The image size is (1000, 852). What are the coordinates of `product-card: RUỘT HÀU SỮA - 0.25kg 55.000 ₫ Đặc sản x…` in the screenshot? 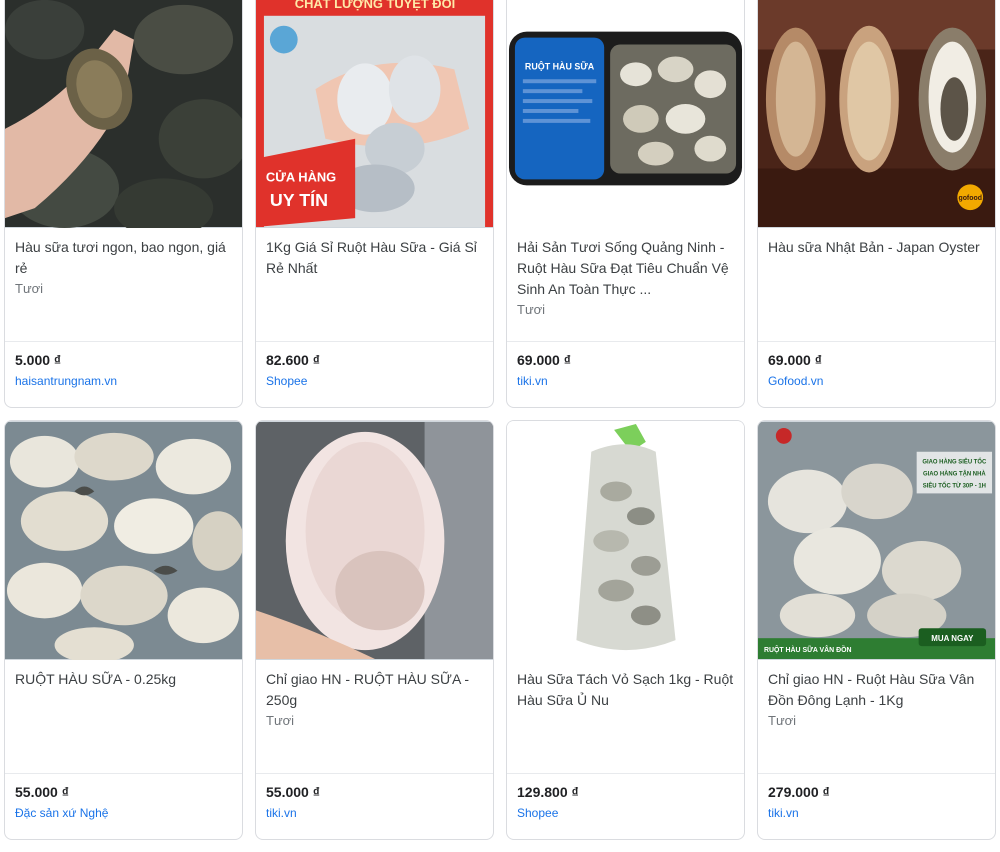 It's located at (123, 630).